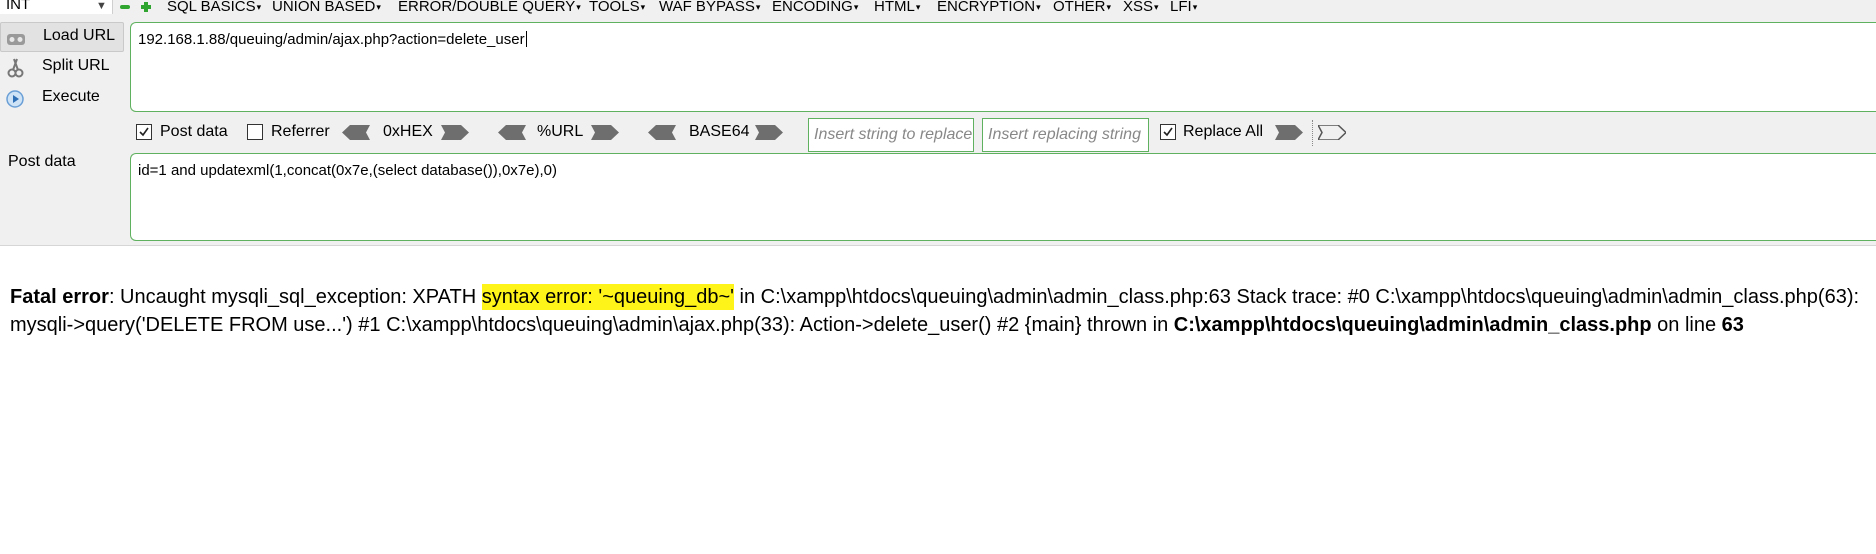 The image size is (1876, 554). What do you see at coordinates (1686, 325) in the screenshot?
I see `error-on-line: on line` at bounding box center [1686, 325].